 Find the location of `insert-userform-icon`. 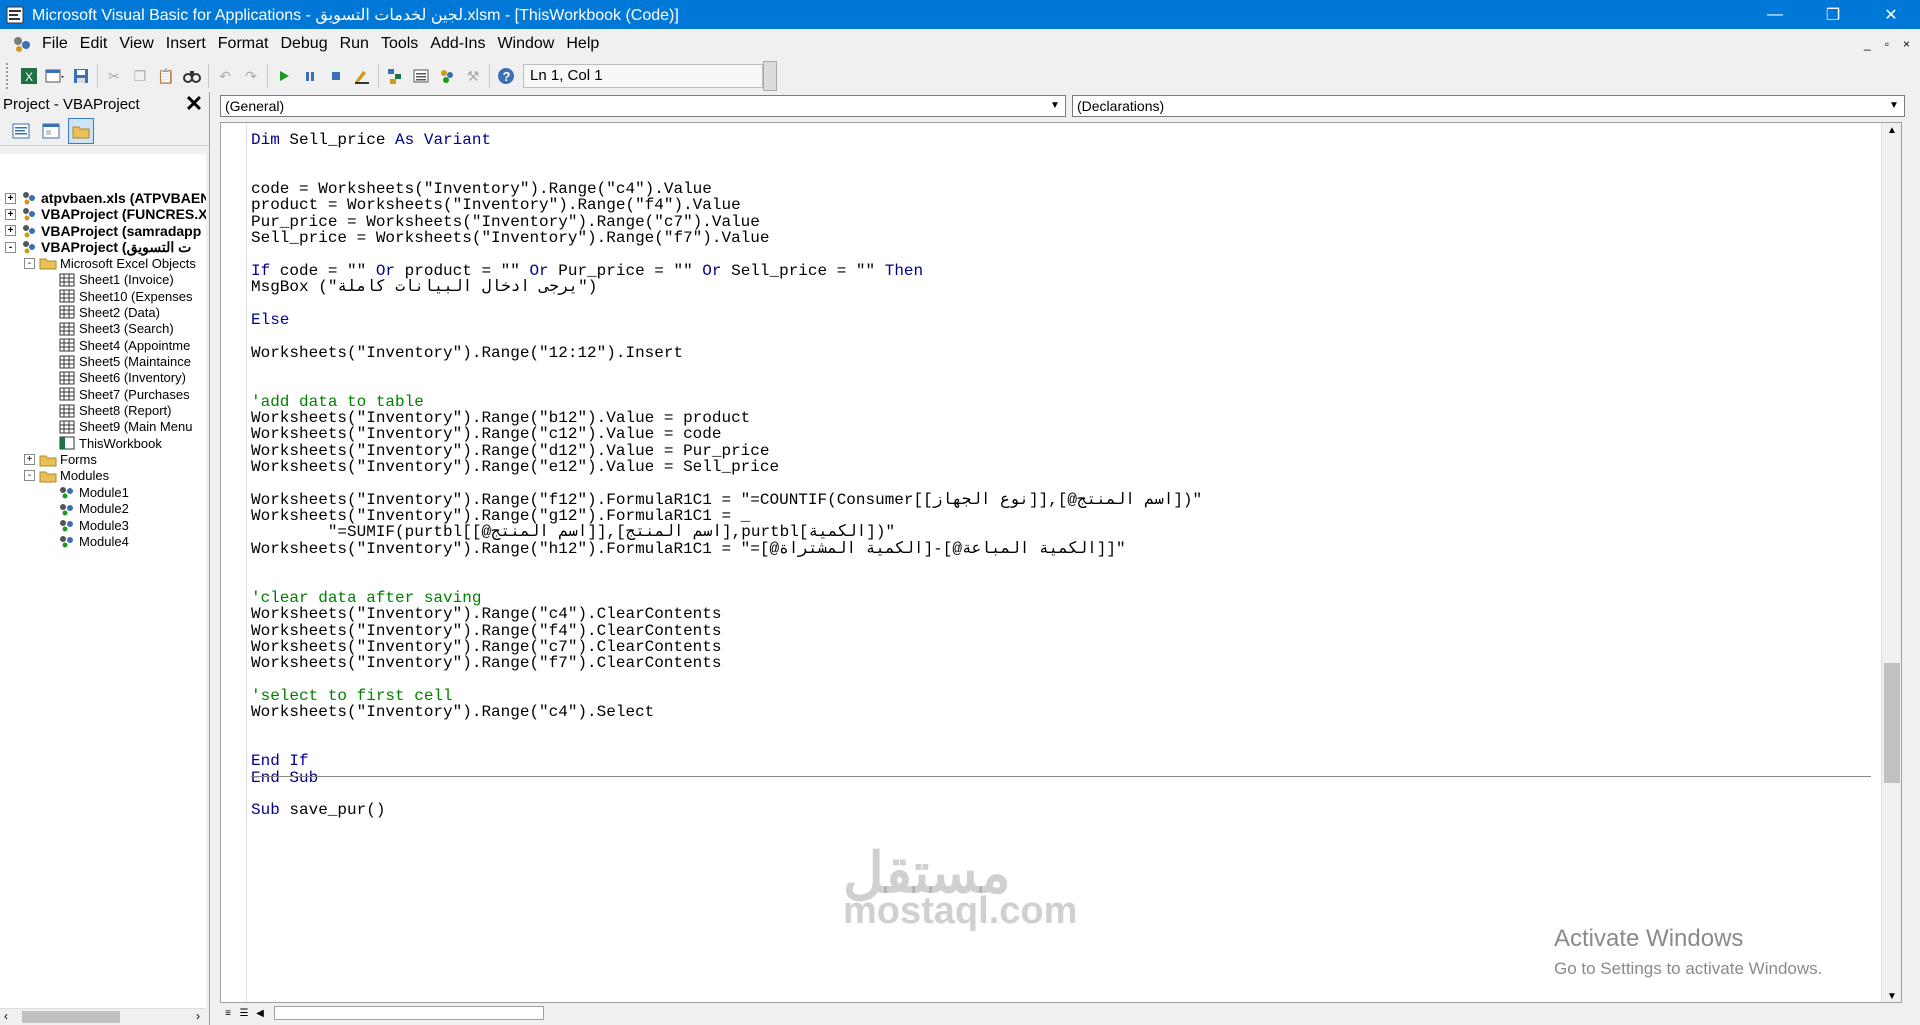

insert-userform-icon is located at coordinates (55, 76).